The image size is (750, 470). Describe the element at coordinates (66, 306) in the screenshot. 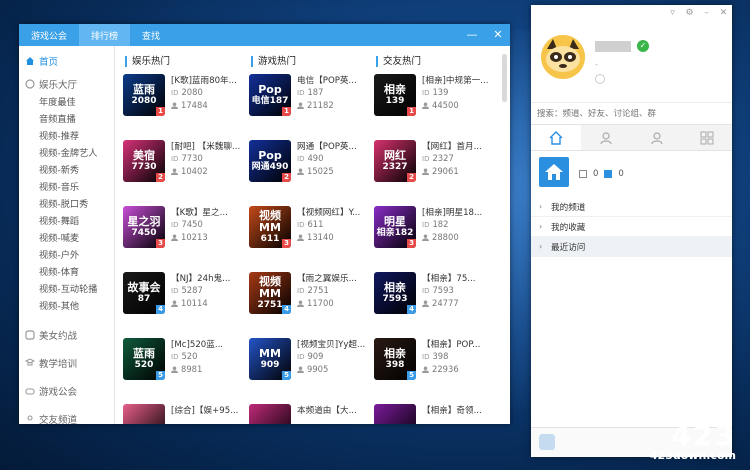

I see `sidebar-item: 视频-其他` at that location.